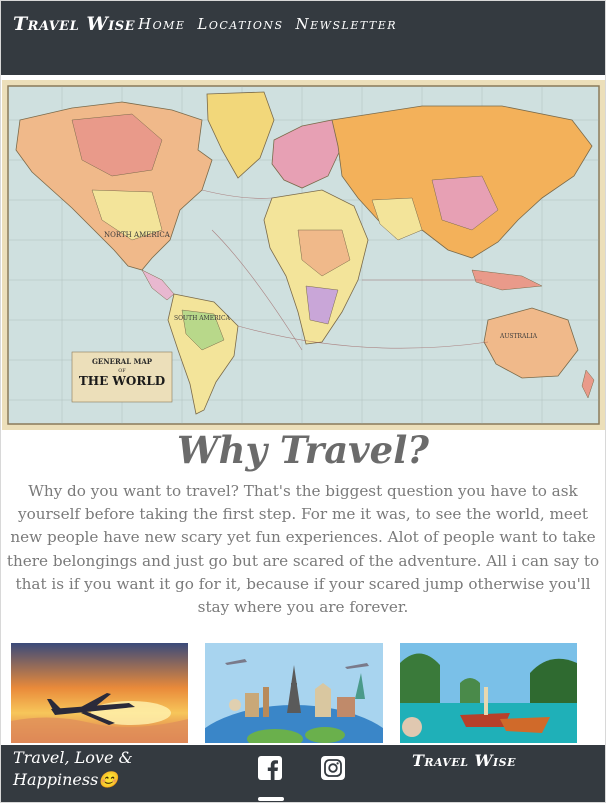 This screenshot has width=606, height=803. Describe the element at coordinates (464, 760) in the screenshot. I see `footer-brand: Travel Wise` at that location.